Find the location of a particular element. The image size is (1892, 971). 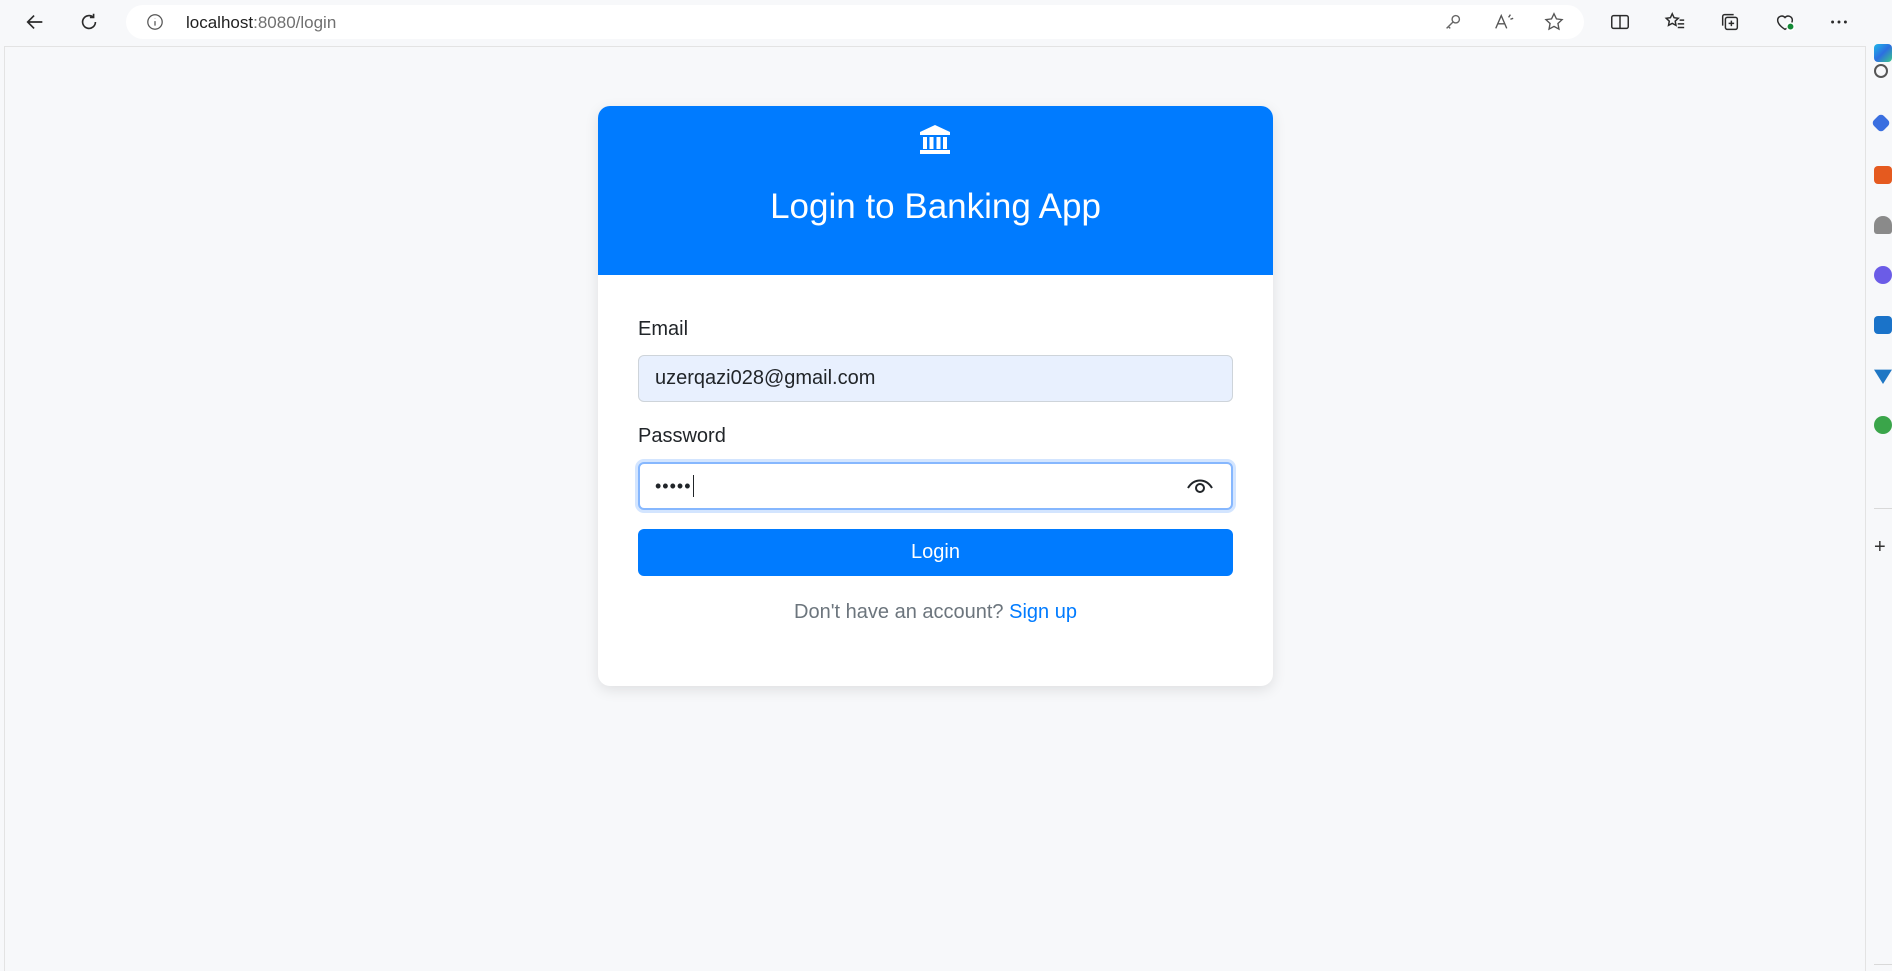

refresh-icon is located at coordinates (89, 21).